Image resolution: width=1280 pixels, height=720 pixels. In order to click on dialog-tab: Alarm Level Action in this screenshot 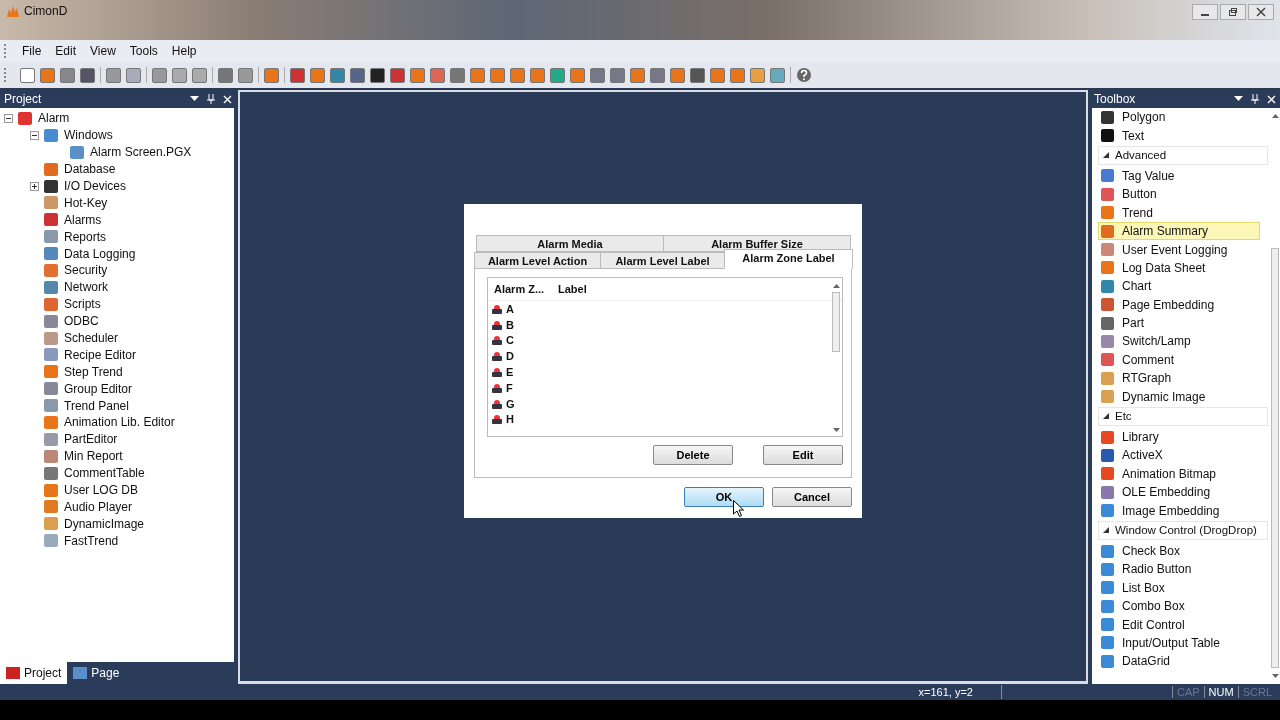, I will do `click(537, 260)`.